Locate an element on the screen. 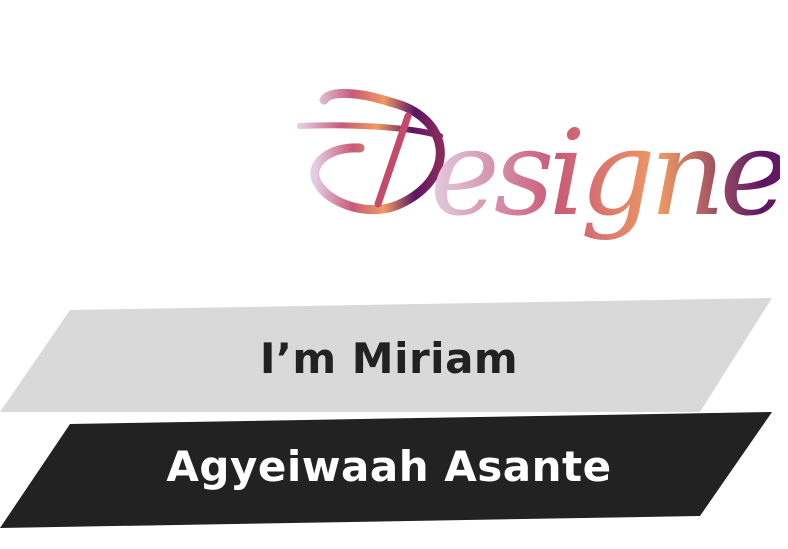  last-name-text: Agyeiwaah Asante is located at coordinates (389, 466).